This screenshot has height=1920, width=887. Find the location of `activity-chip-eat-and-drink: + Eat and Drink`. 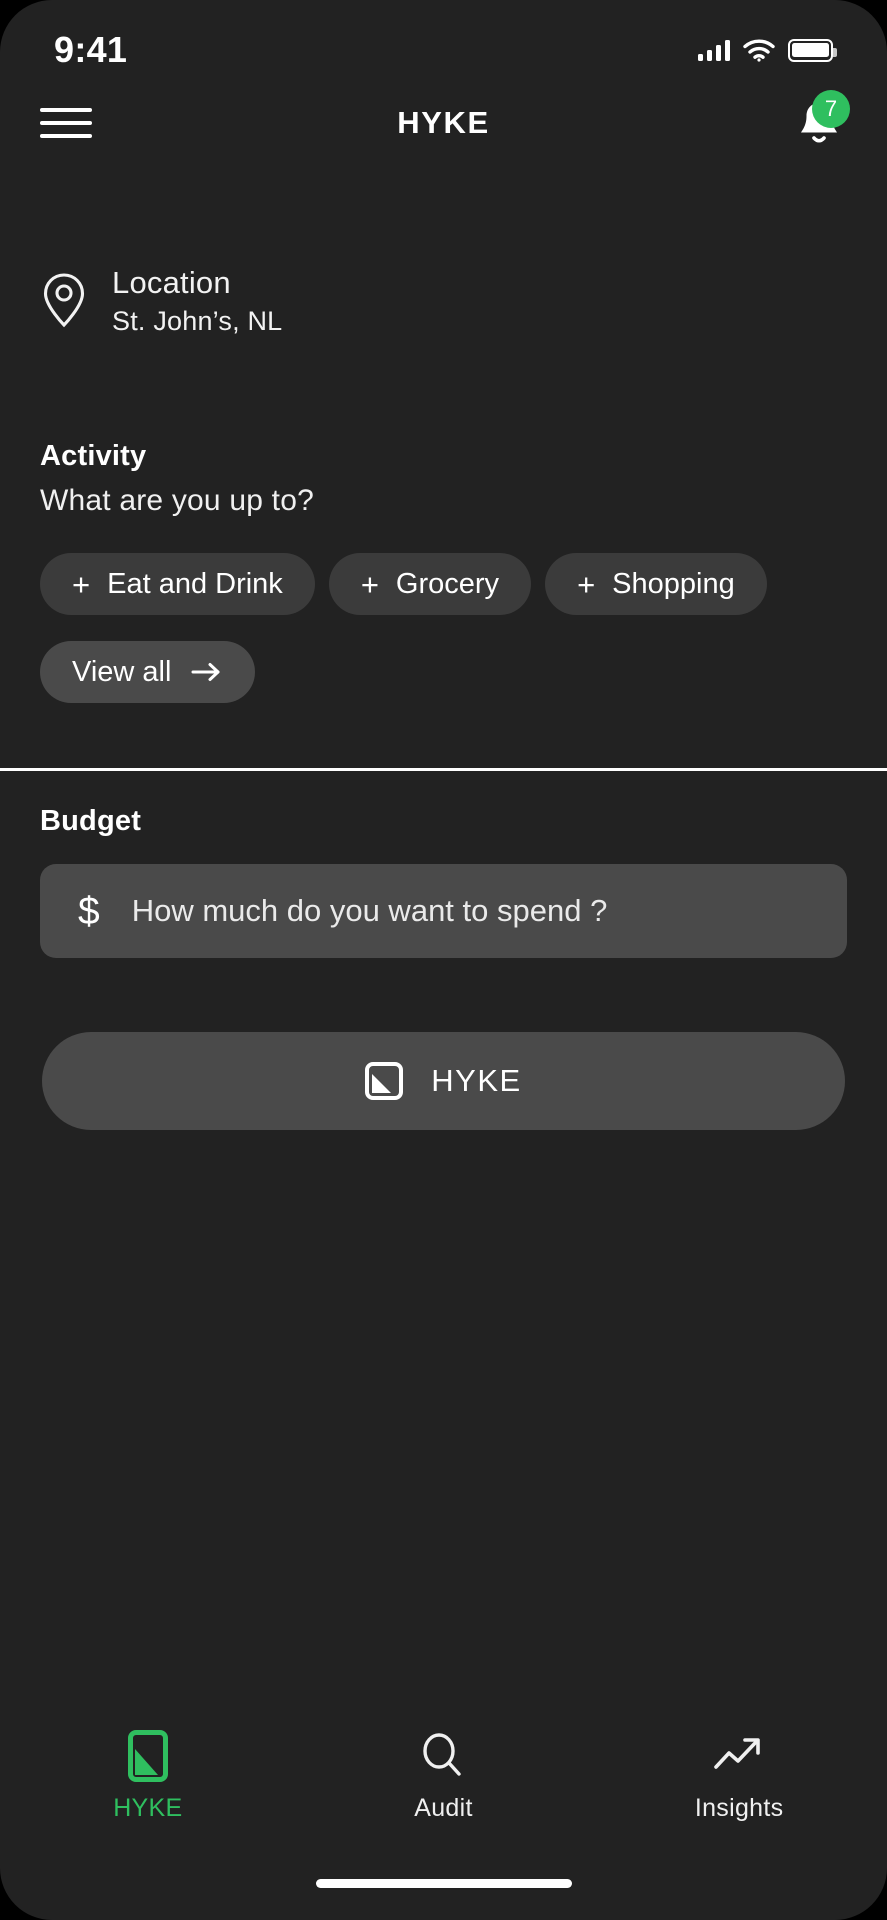

activity-chip-eat-and-drink: + Eat and Drink is located at coordinates (177, 584).